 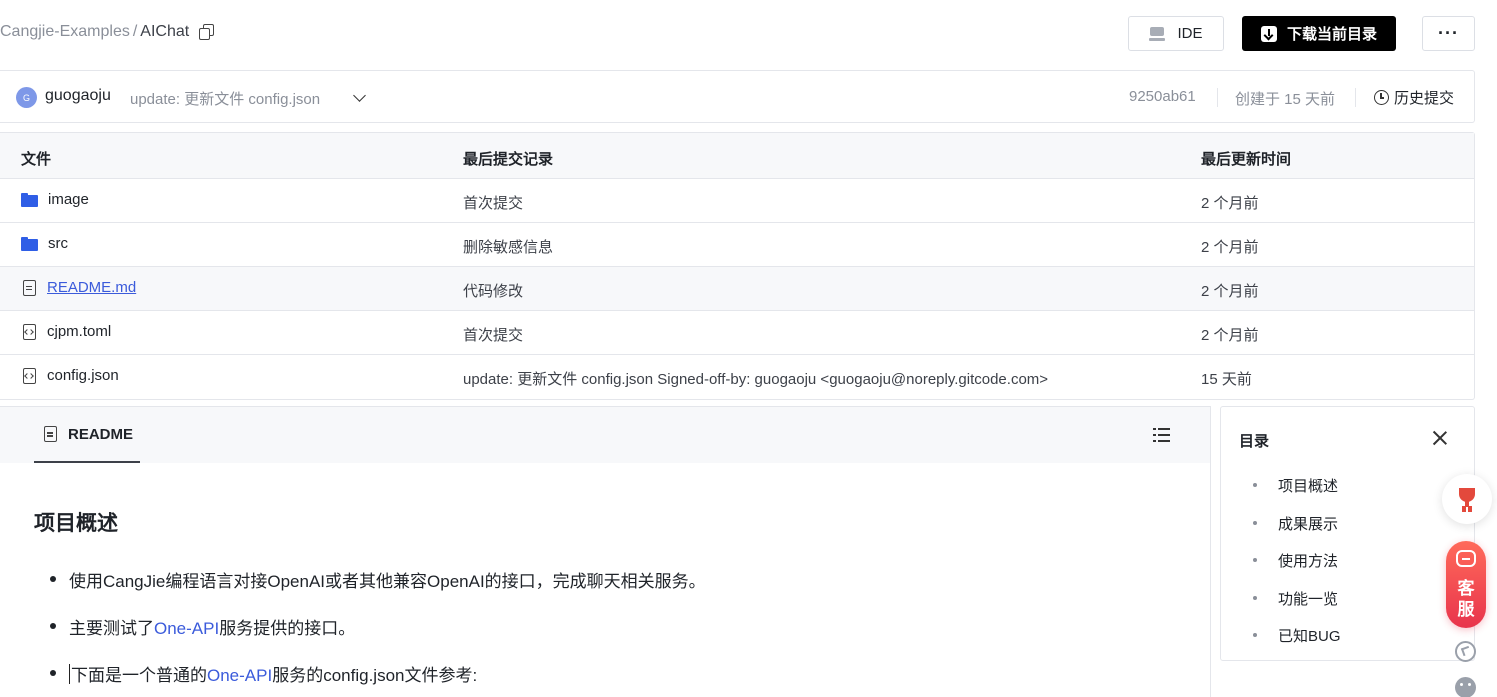 I want to click on bullet-text: 主要测试了, so click(x=111, y=628).